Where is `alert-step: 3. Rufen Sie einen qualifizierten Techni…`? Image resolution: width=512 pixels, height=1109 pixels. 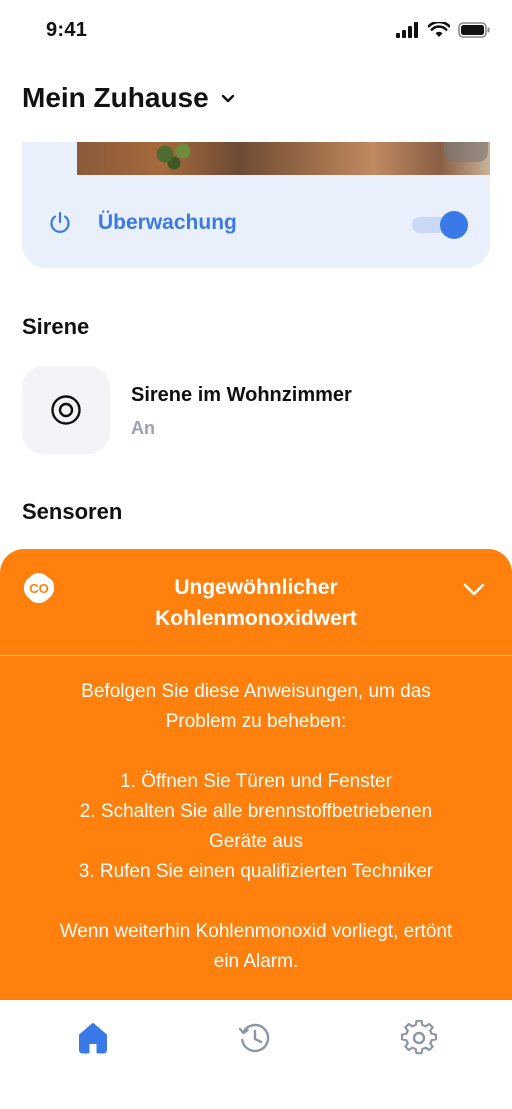
alert-step: 3. Rufen Sie einen qualifizierten Techni… is located at coordinates (256, 871).